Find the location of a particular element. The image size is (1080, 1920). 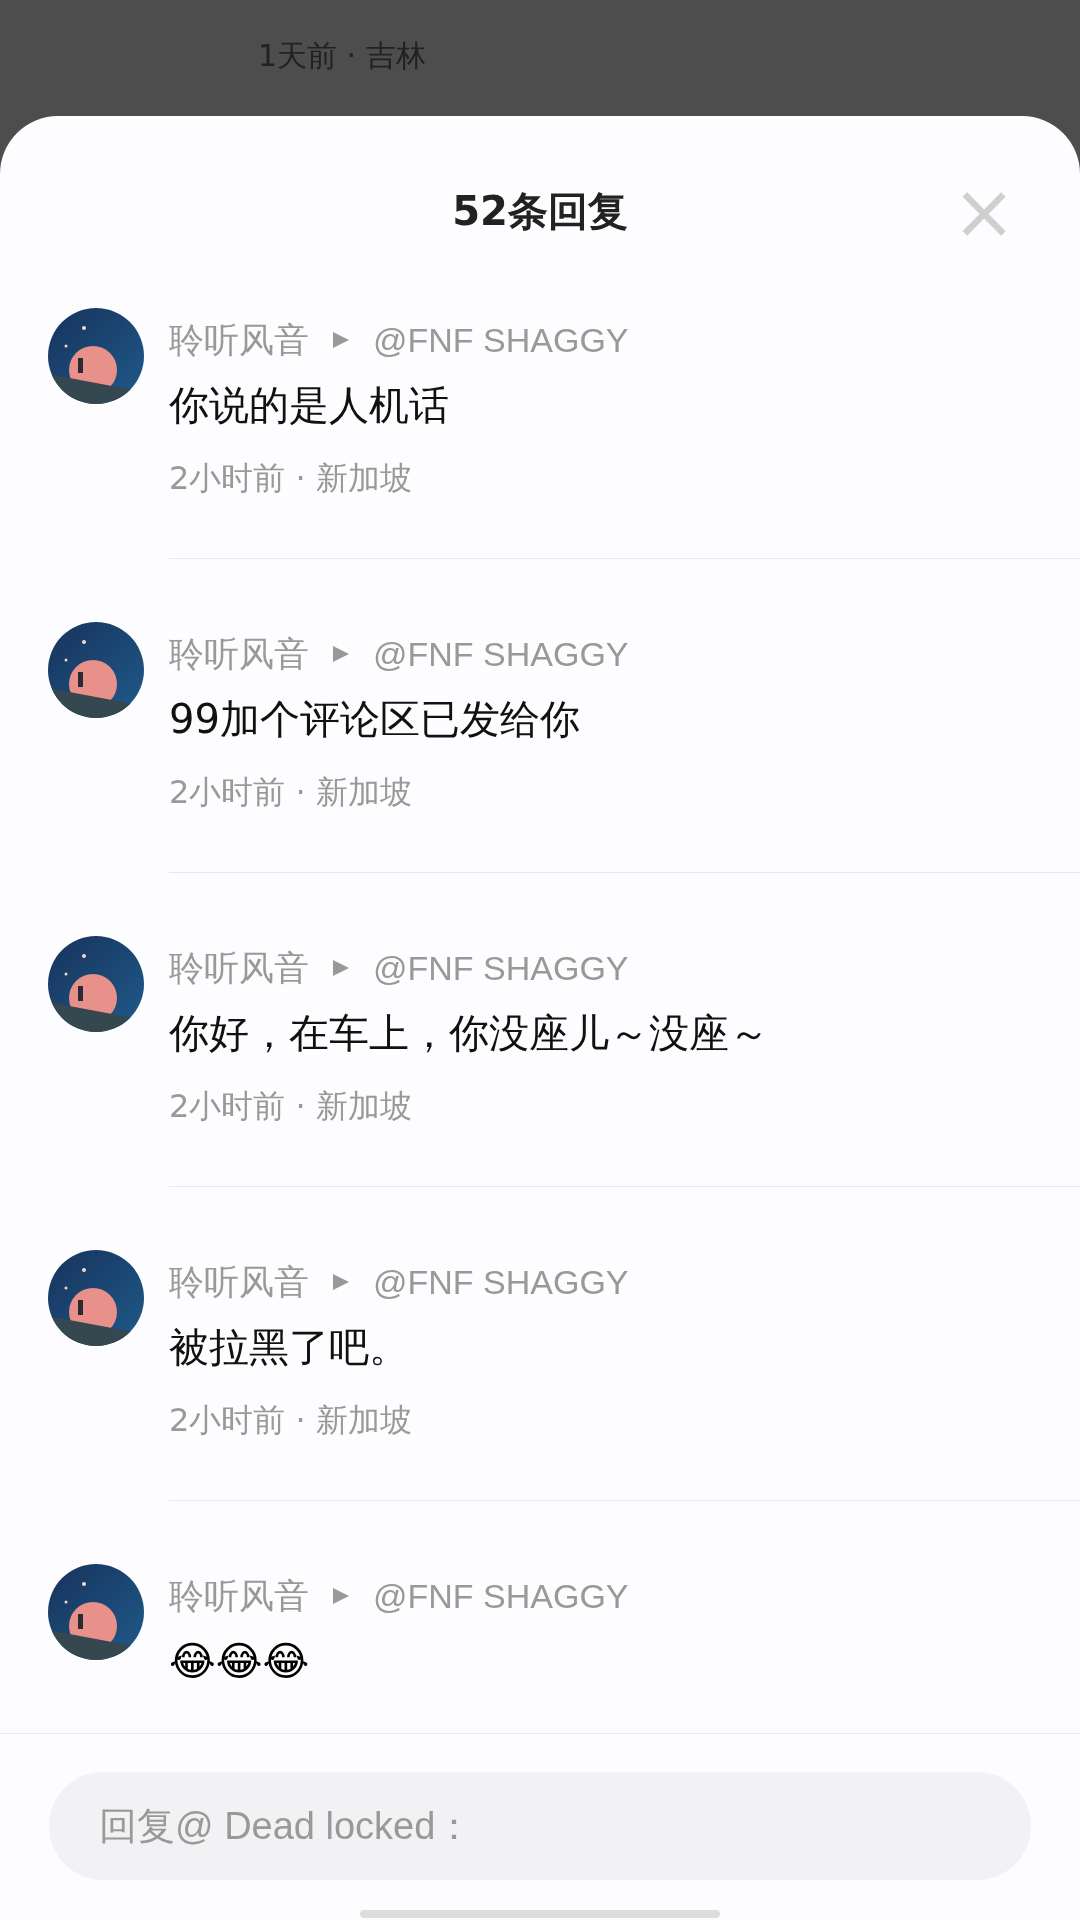

sheet-title: 52条回复 is located at coordinates (540, 211).